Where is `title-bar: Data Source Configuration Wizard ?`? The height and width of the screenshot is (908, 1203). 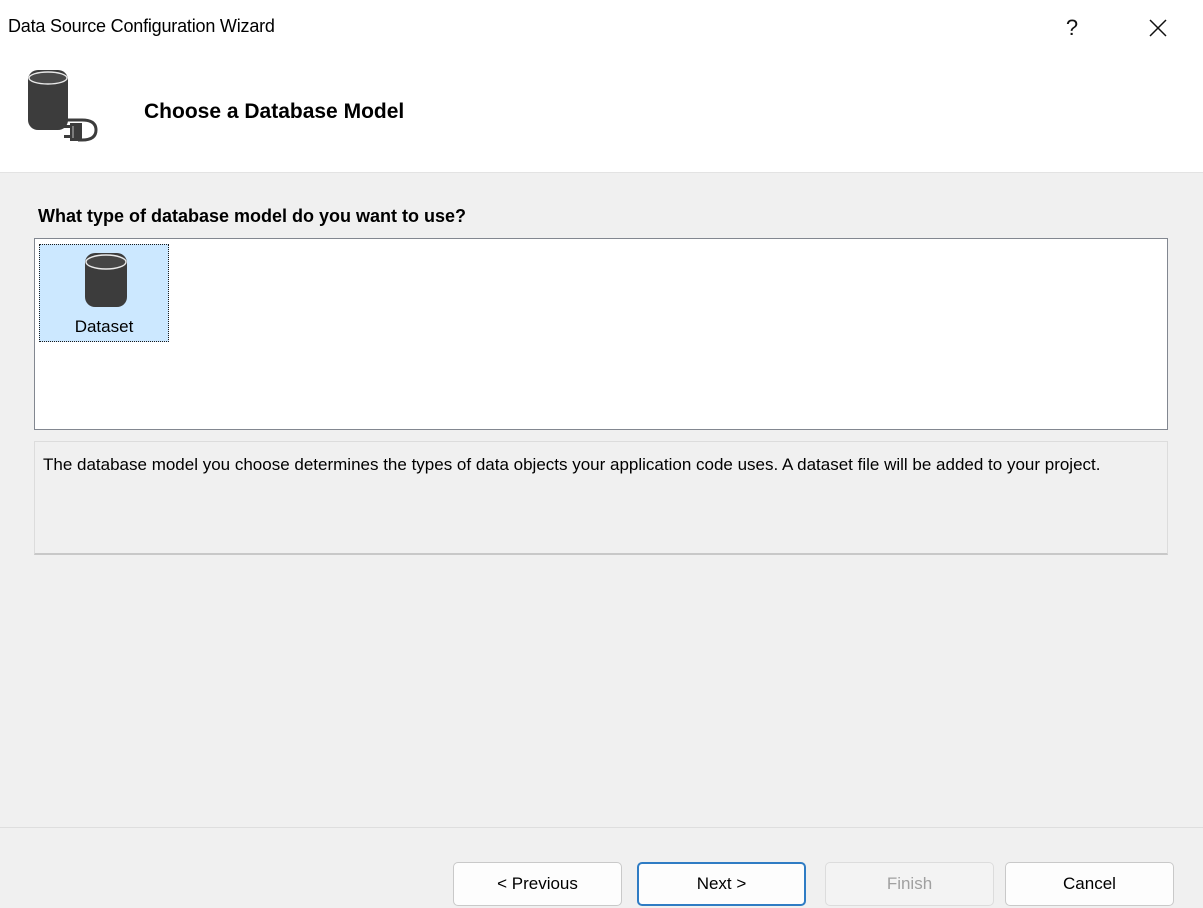 title-bar: Data Source Configuration Wizard ? is located at coordinates (601, 27).